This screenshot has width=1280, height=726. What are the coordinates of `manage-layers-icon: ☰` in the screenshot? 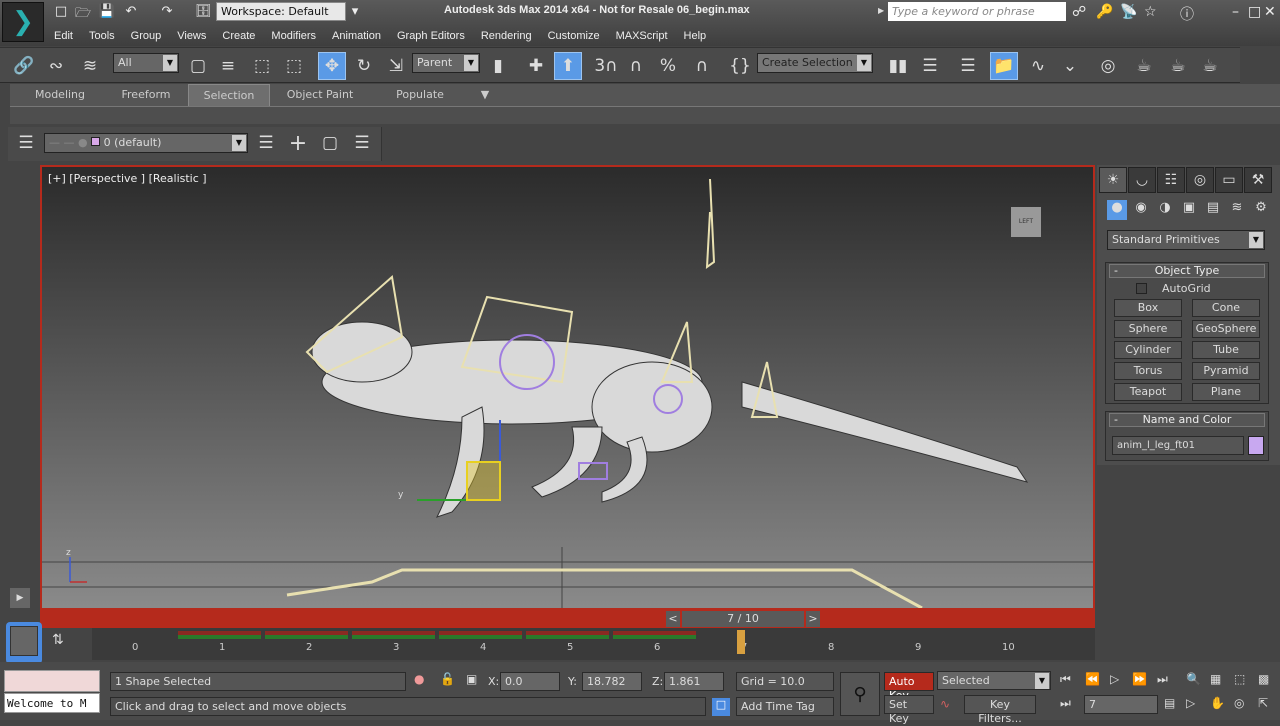 It's located at (26, 143).